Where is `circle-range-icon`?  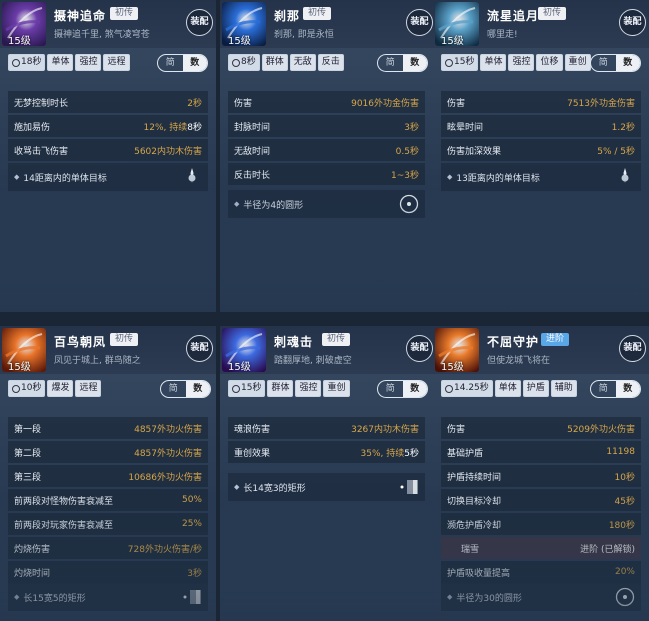
circle-range-icon is located at coordinates (409, 204).